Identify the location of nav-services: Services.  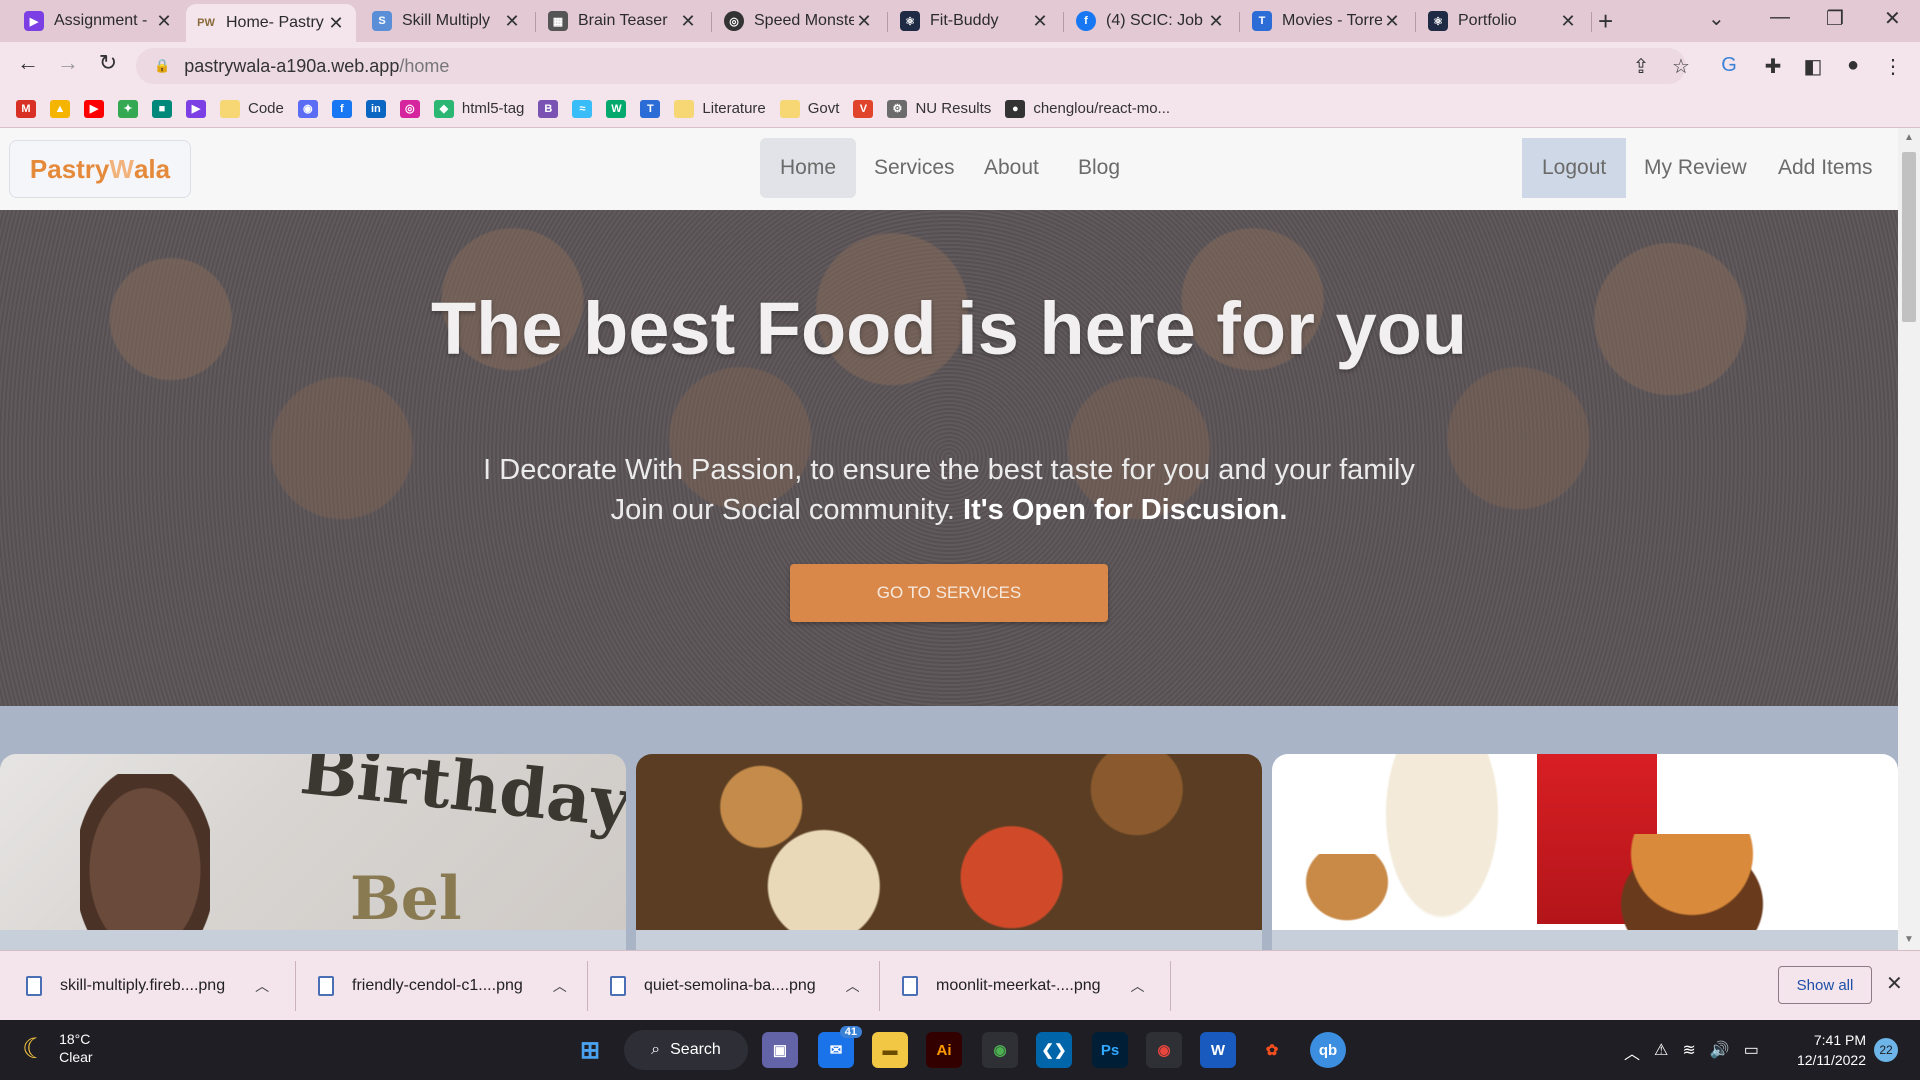
(914, 168).